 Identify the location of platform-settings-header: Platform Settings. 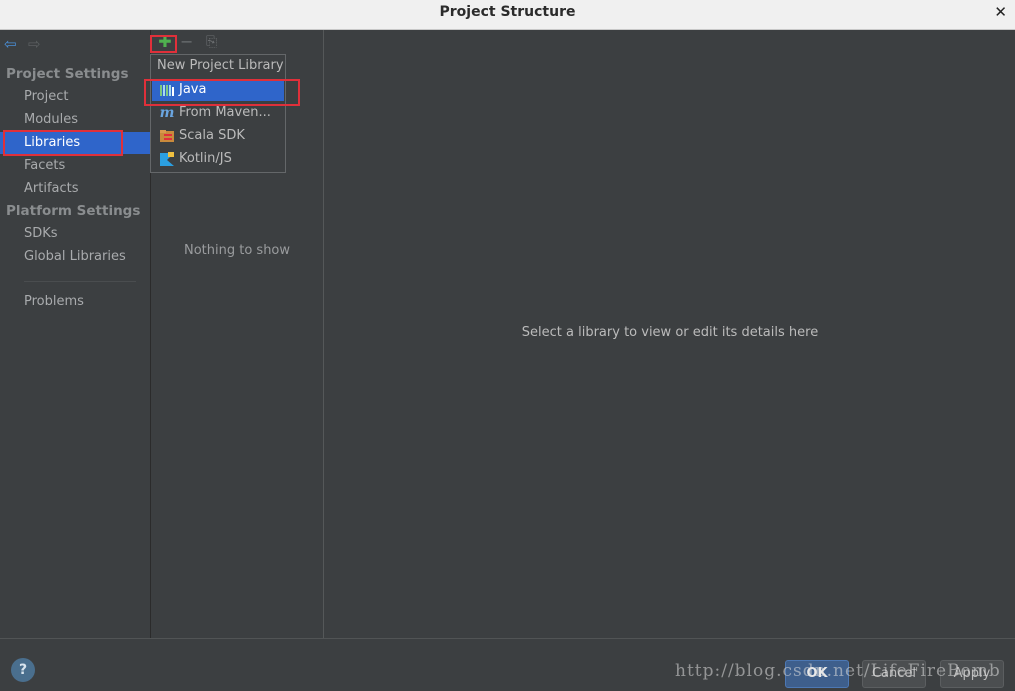
(73, 211).